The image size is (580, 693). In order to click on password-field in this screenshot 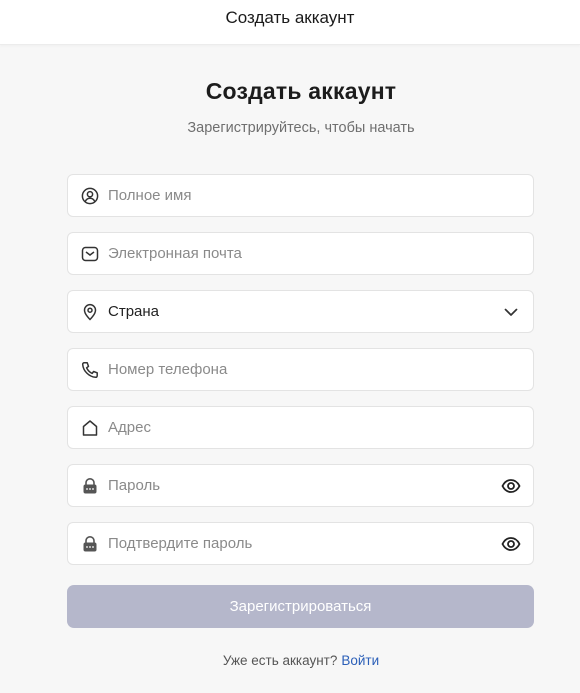, I will do `click(300, 485)`.